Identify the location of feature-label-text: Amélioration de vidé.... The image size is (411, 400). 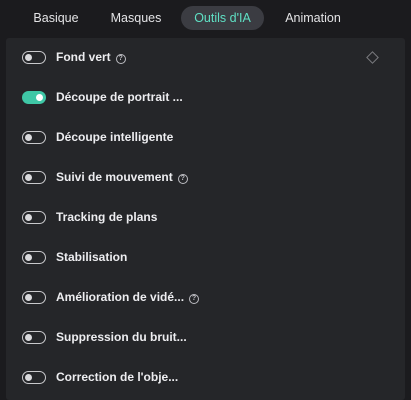
(120, 297).